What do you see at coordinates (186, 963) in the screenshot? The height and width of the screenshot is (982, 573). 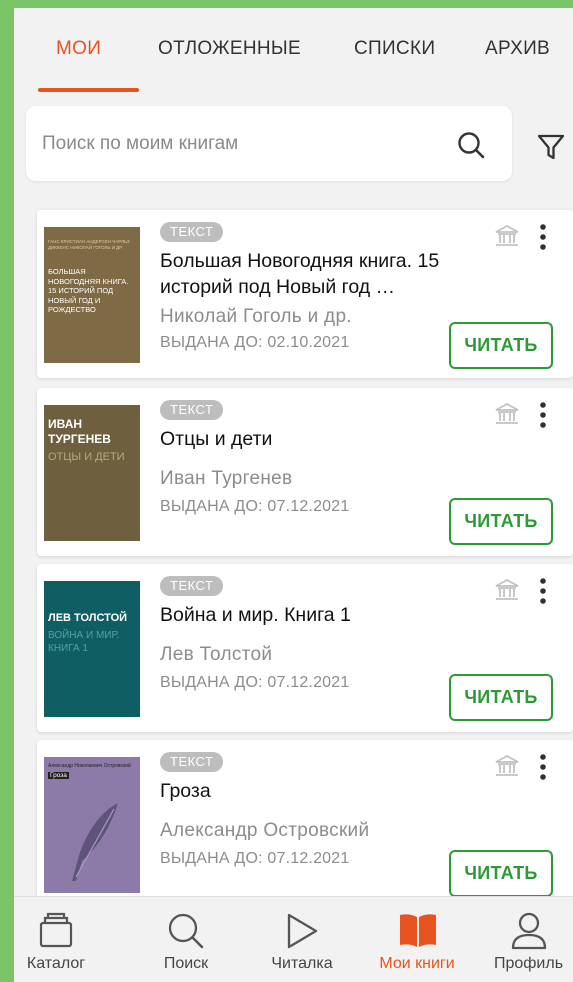 I see `nav-label: Поиск` at bounding box center [186, 963].